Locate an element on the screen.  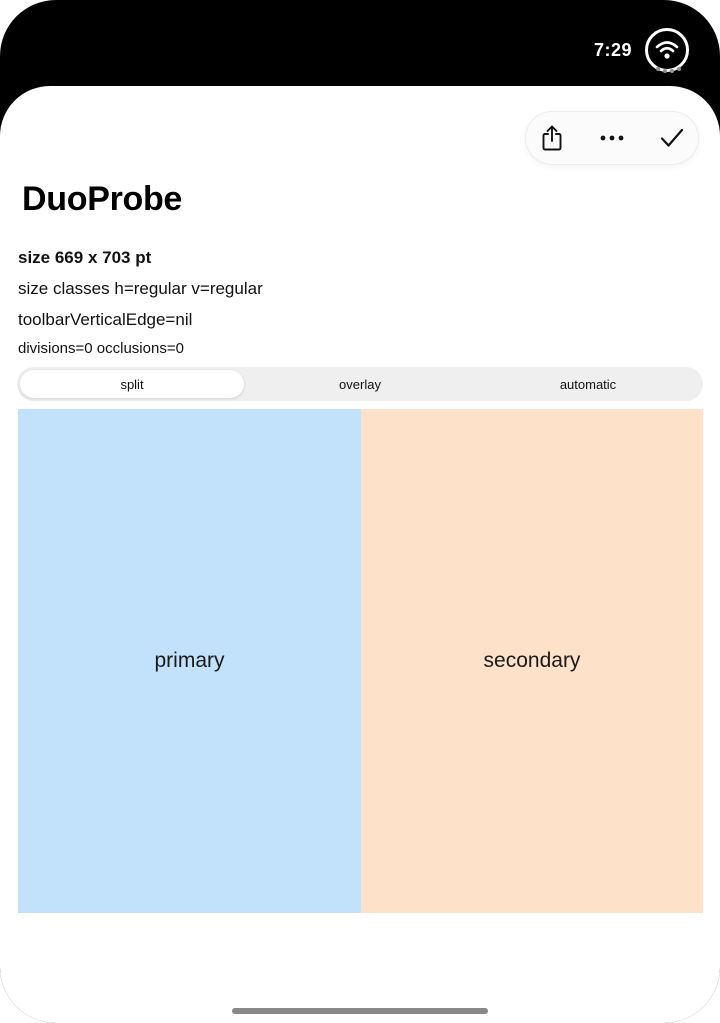
page-title: DuoProbe is located at coordinates (102, 199).